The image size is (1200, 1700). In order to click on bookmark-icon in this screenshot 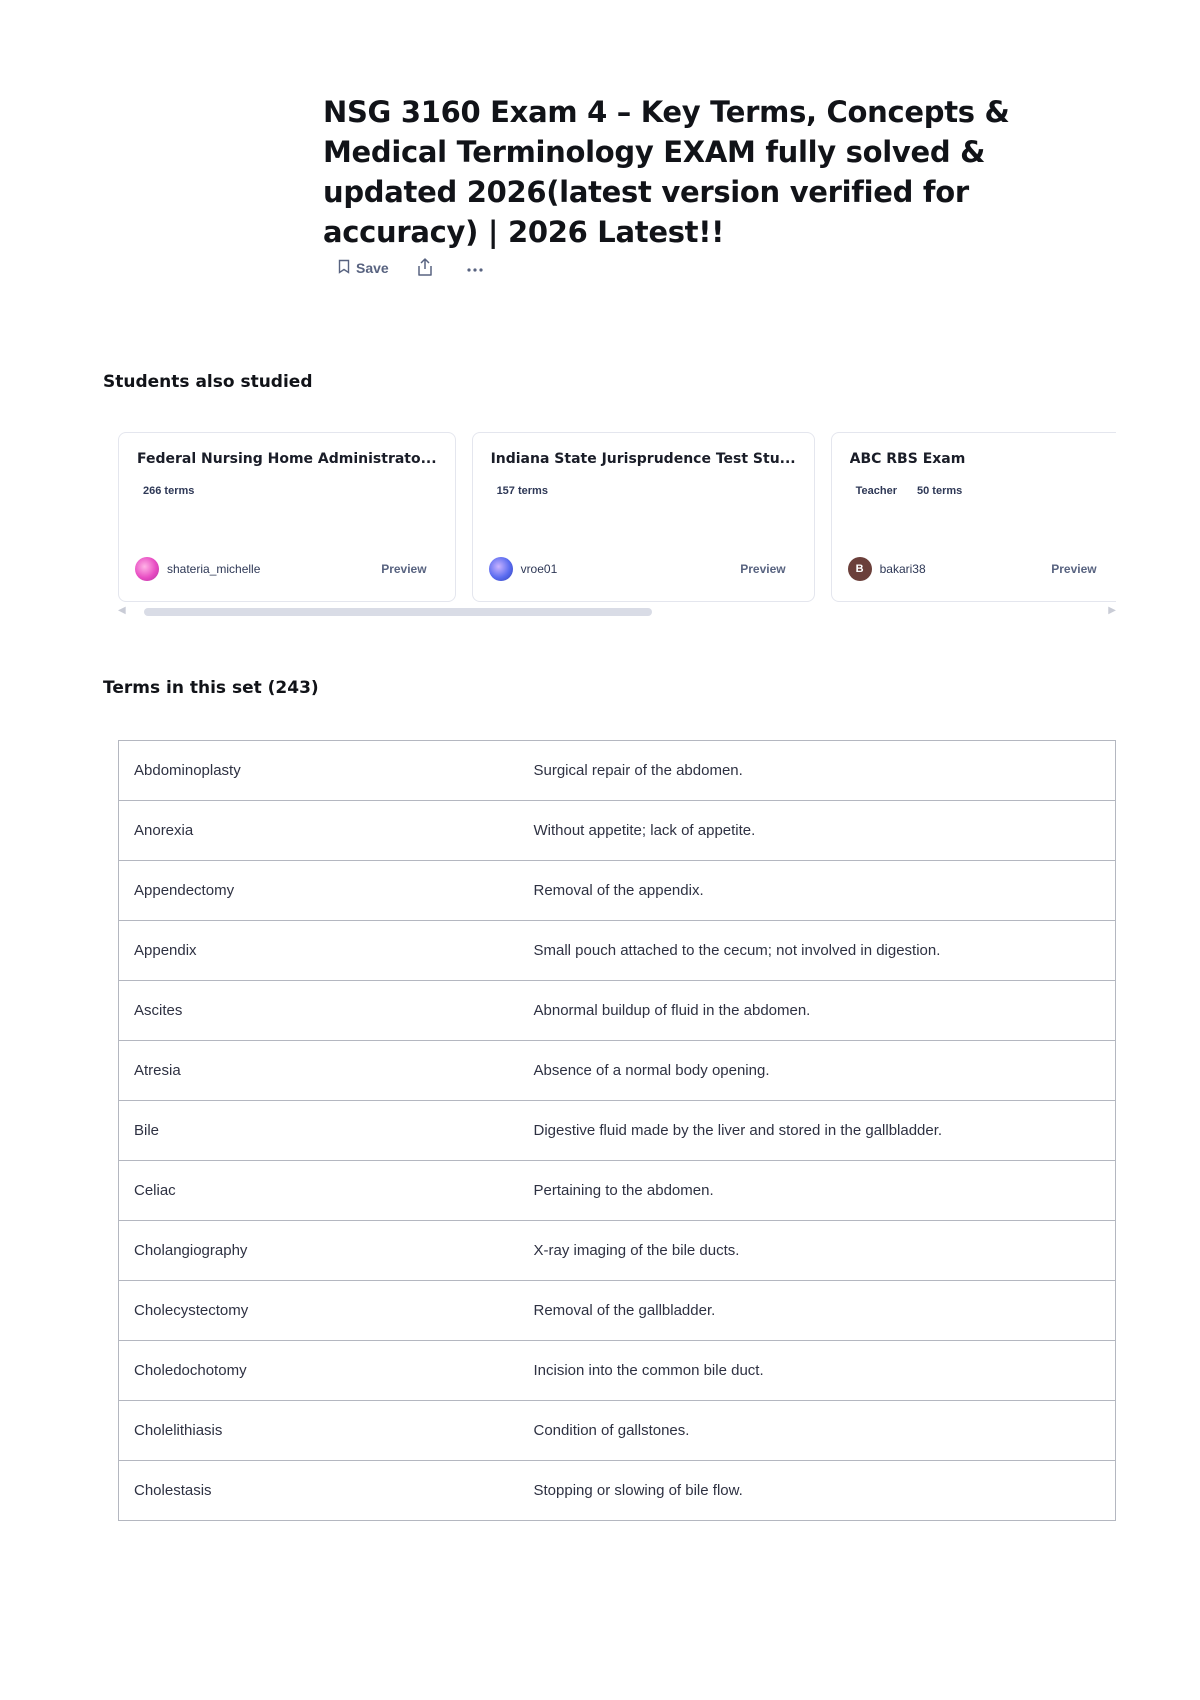, I will do `click(344, 268)`.